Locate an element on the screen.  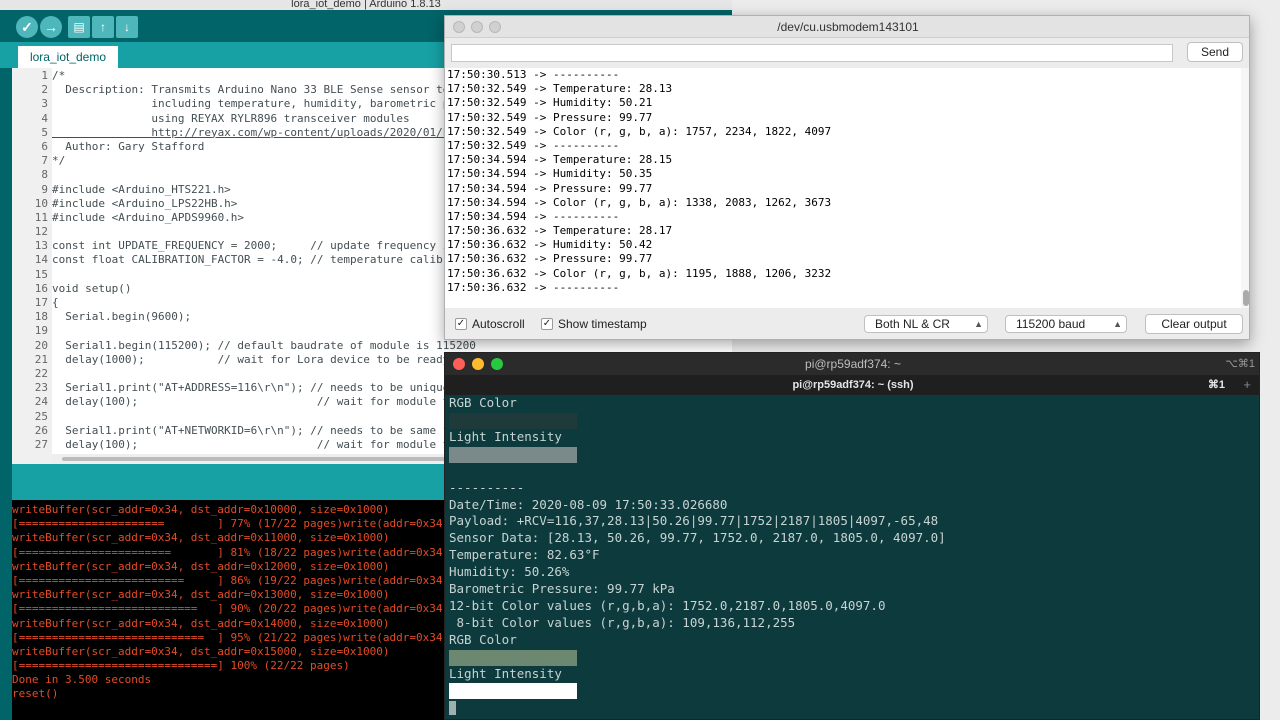
line-number: 26 is located at coordinates (41, 430).